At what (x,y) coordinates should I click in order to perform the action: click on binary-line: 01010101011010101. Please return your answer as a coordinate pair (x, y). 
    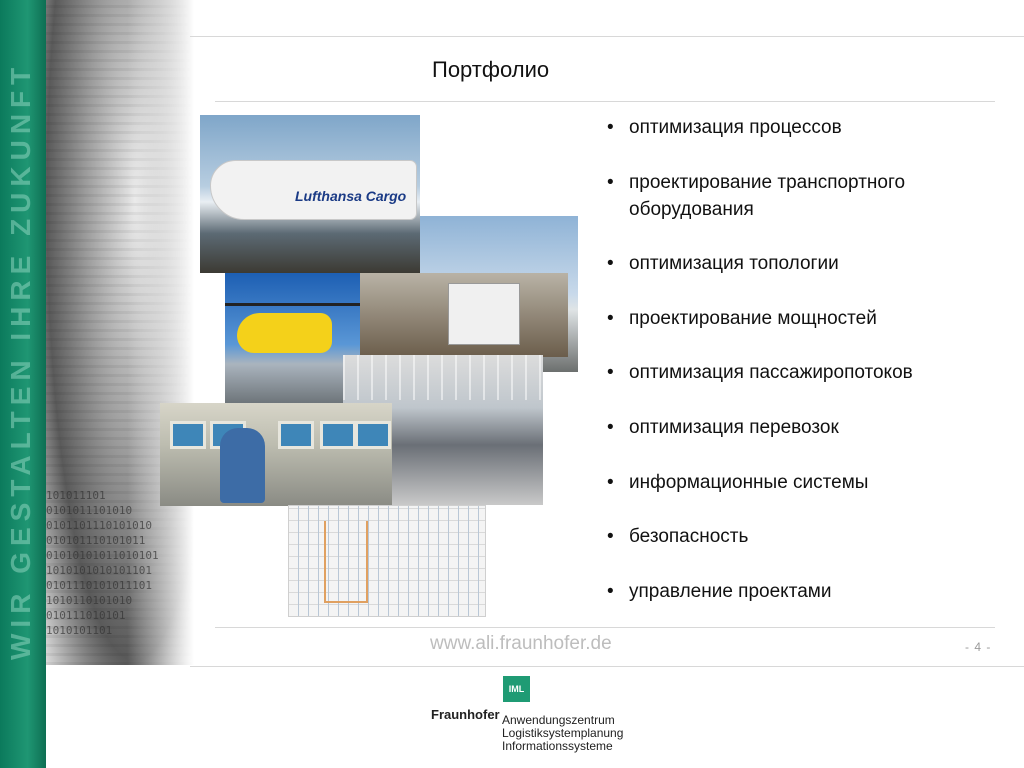
    Looking at the image, I should click on (102, 555).